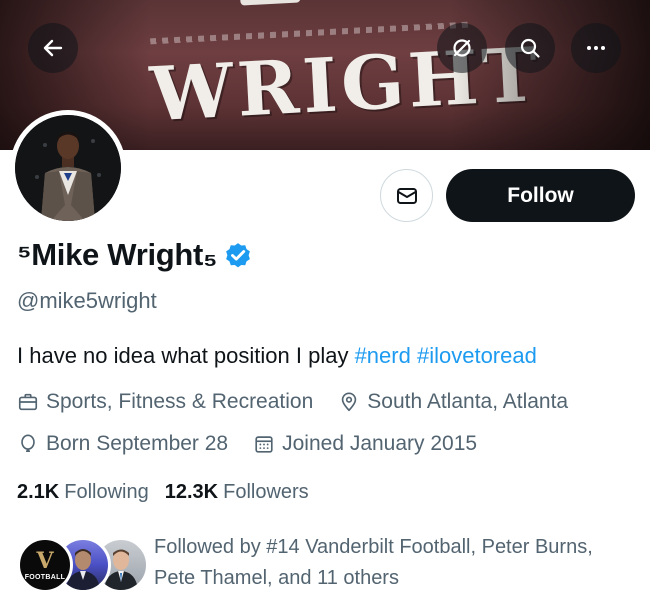 The width and height of the screenshot is (650, 615). What do you see at coordinates (137, 443) in the screenshot?
I see `birthday-text: Born September 28` at bounding box center [137, 443].